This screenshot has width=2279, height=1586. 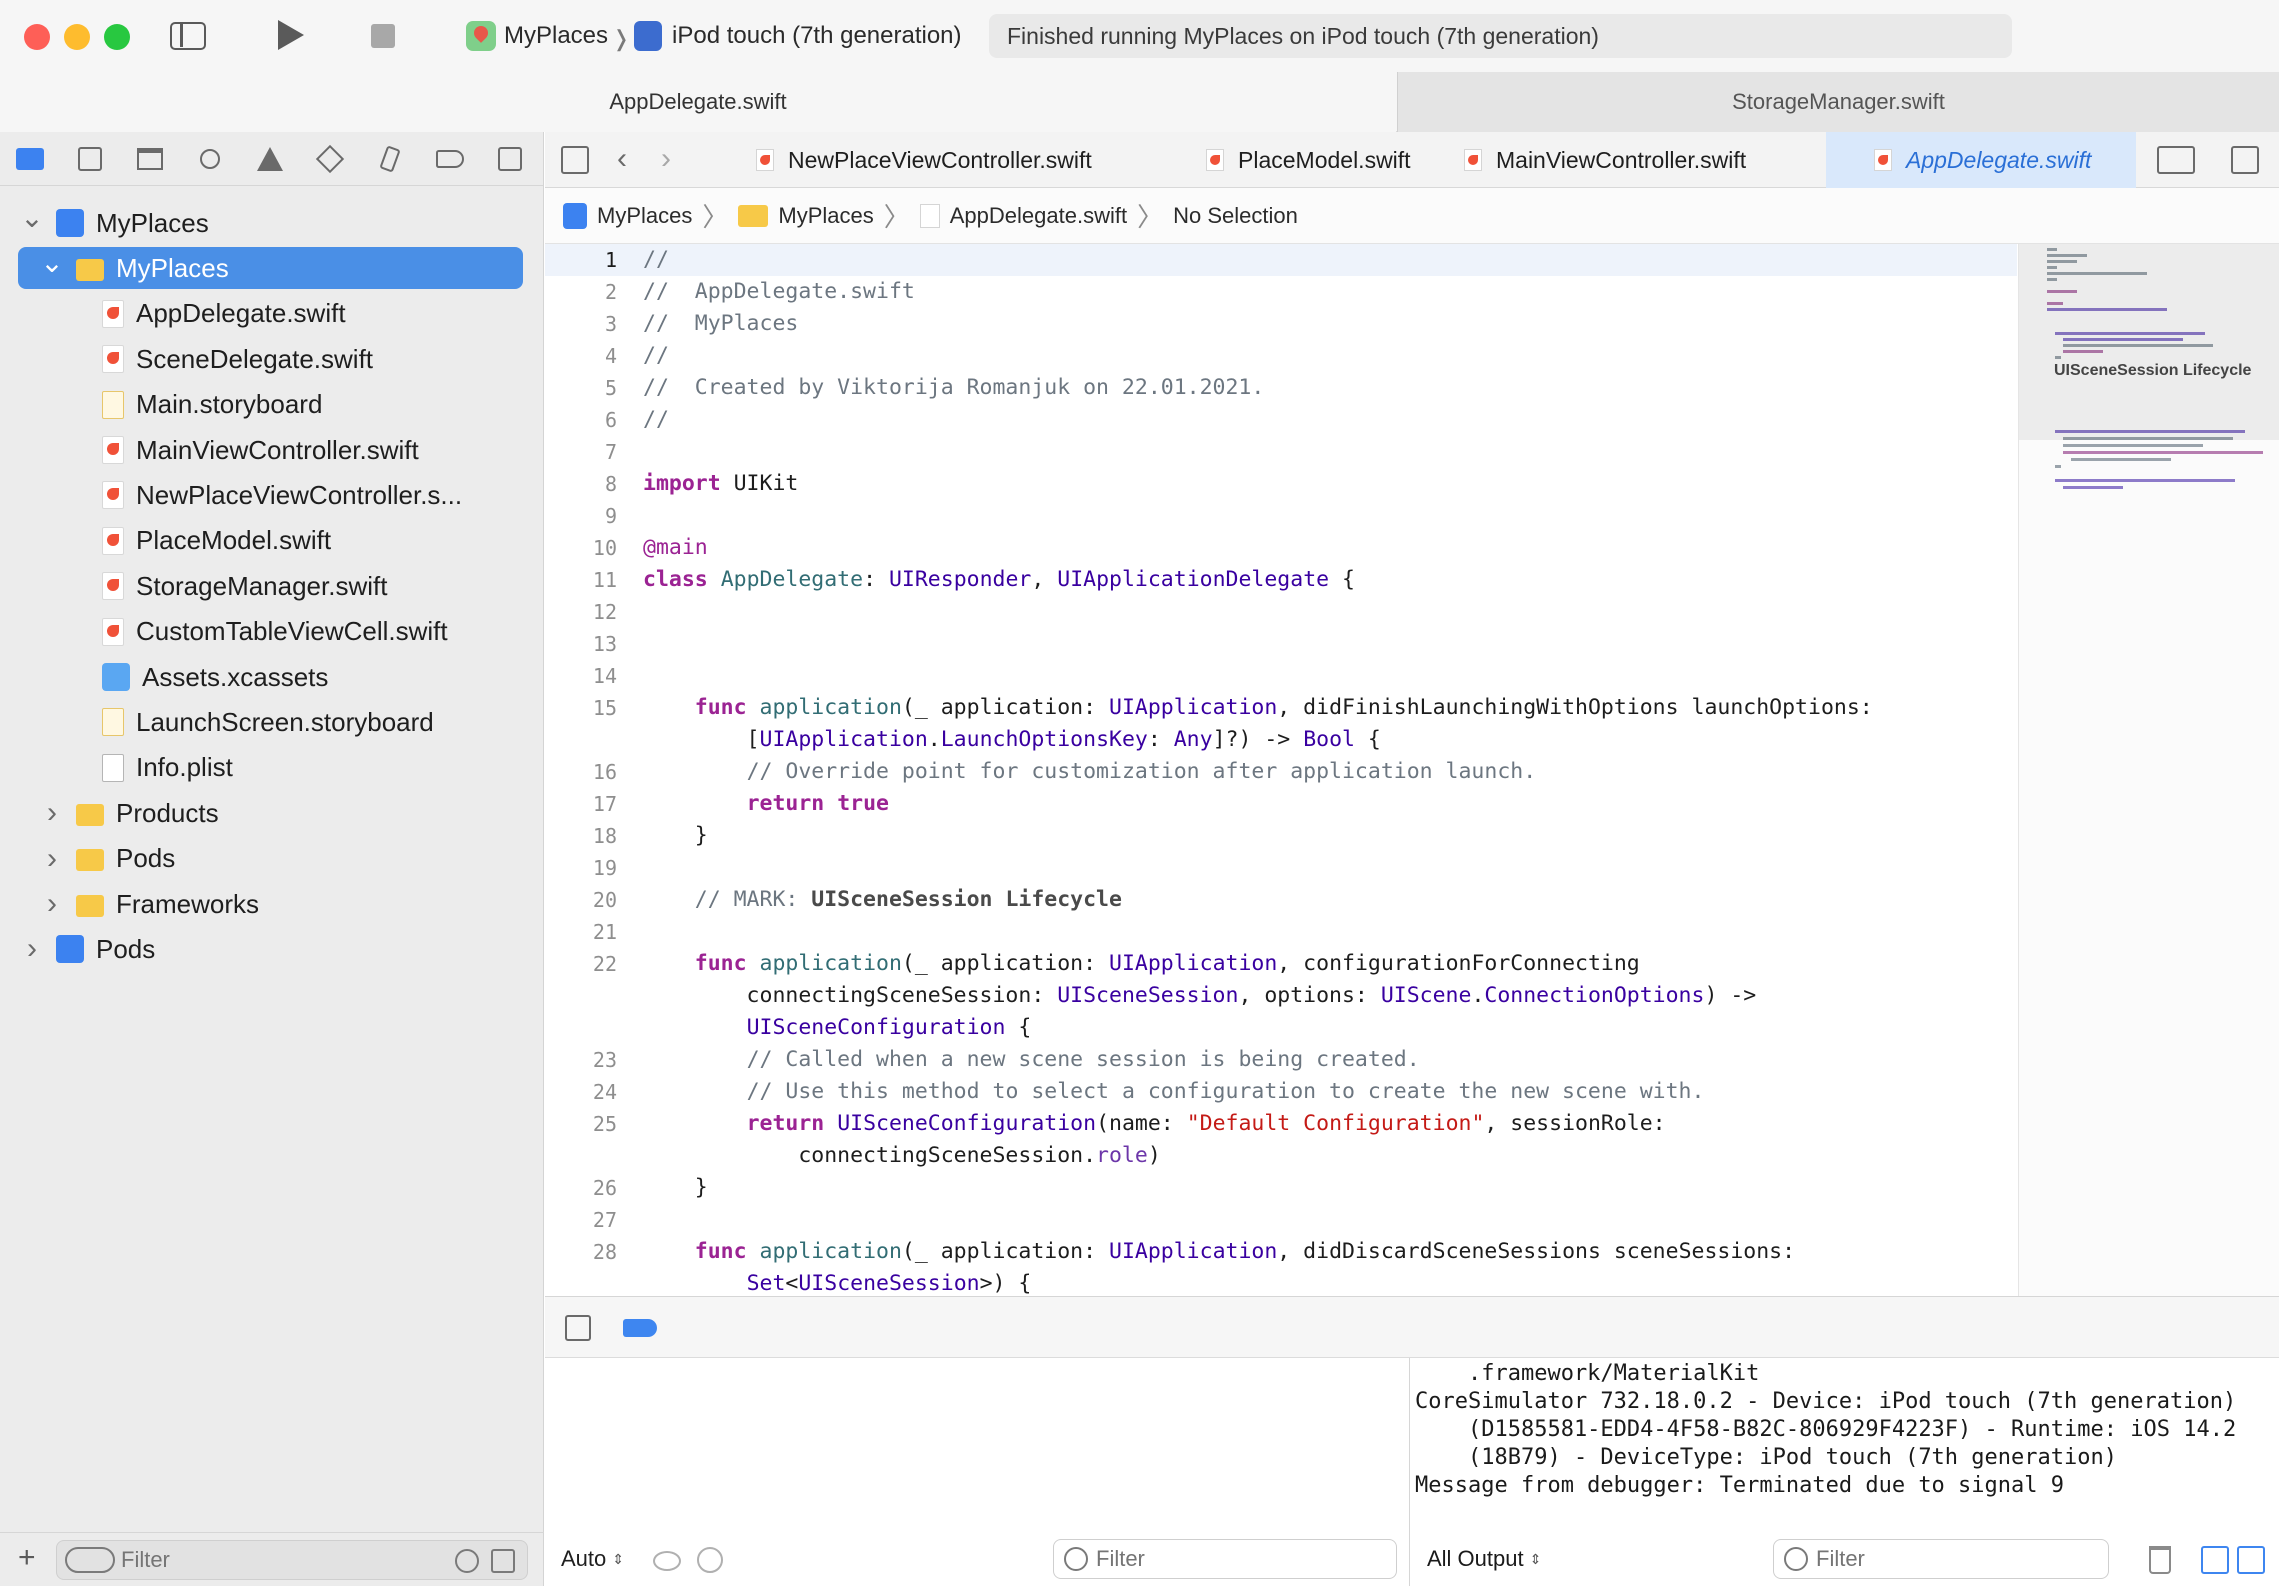 I want to click on variables-filter-input, so click(x=1236, y=1559).